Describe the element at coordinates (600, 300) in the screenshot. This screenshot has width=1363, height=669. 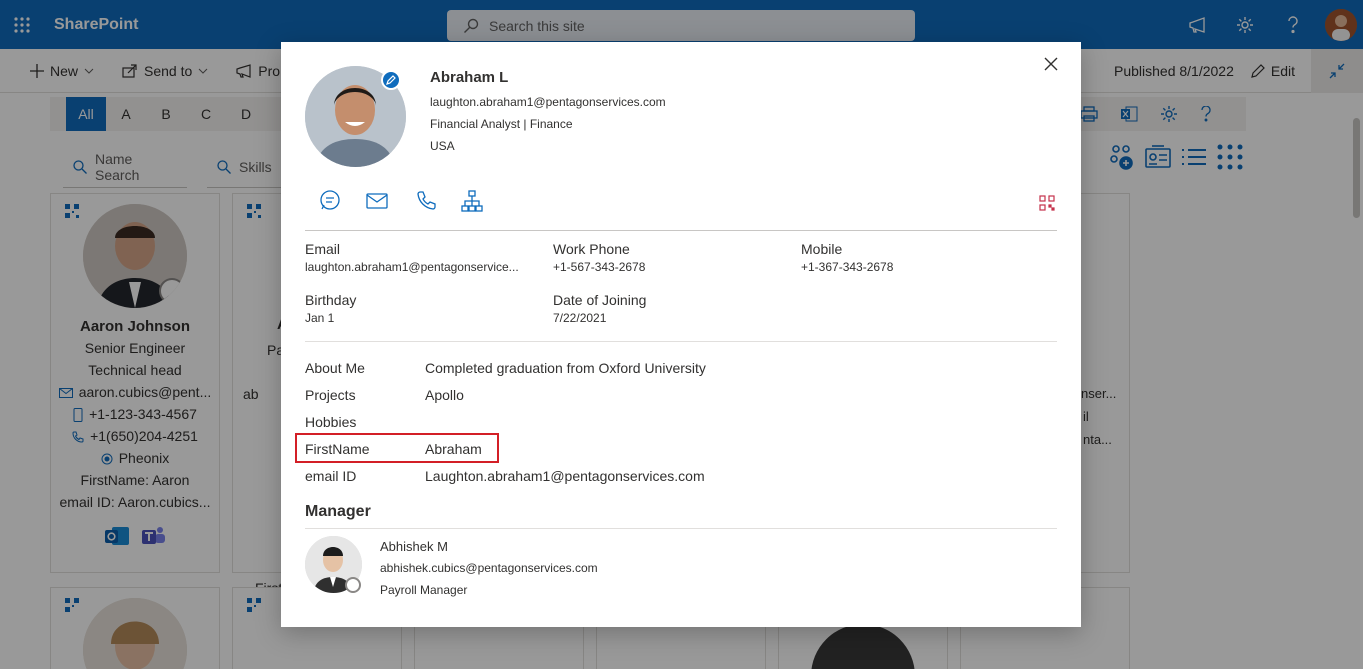
I see `date-of-joining-label: Date of Joining` at that location.